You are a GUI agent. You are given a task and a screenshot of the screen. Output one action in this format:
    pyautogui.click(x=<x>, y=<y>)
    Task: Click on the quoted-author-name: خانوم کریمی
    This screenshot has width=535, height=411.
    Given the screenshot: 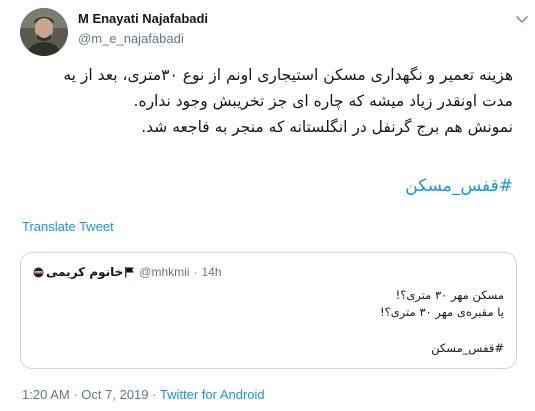 What is the action you would take?
    pyautogui.click(x=84, y=272)
    